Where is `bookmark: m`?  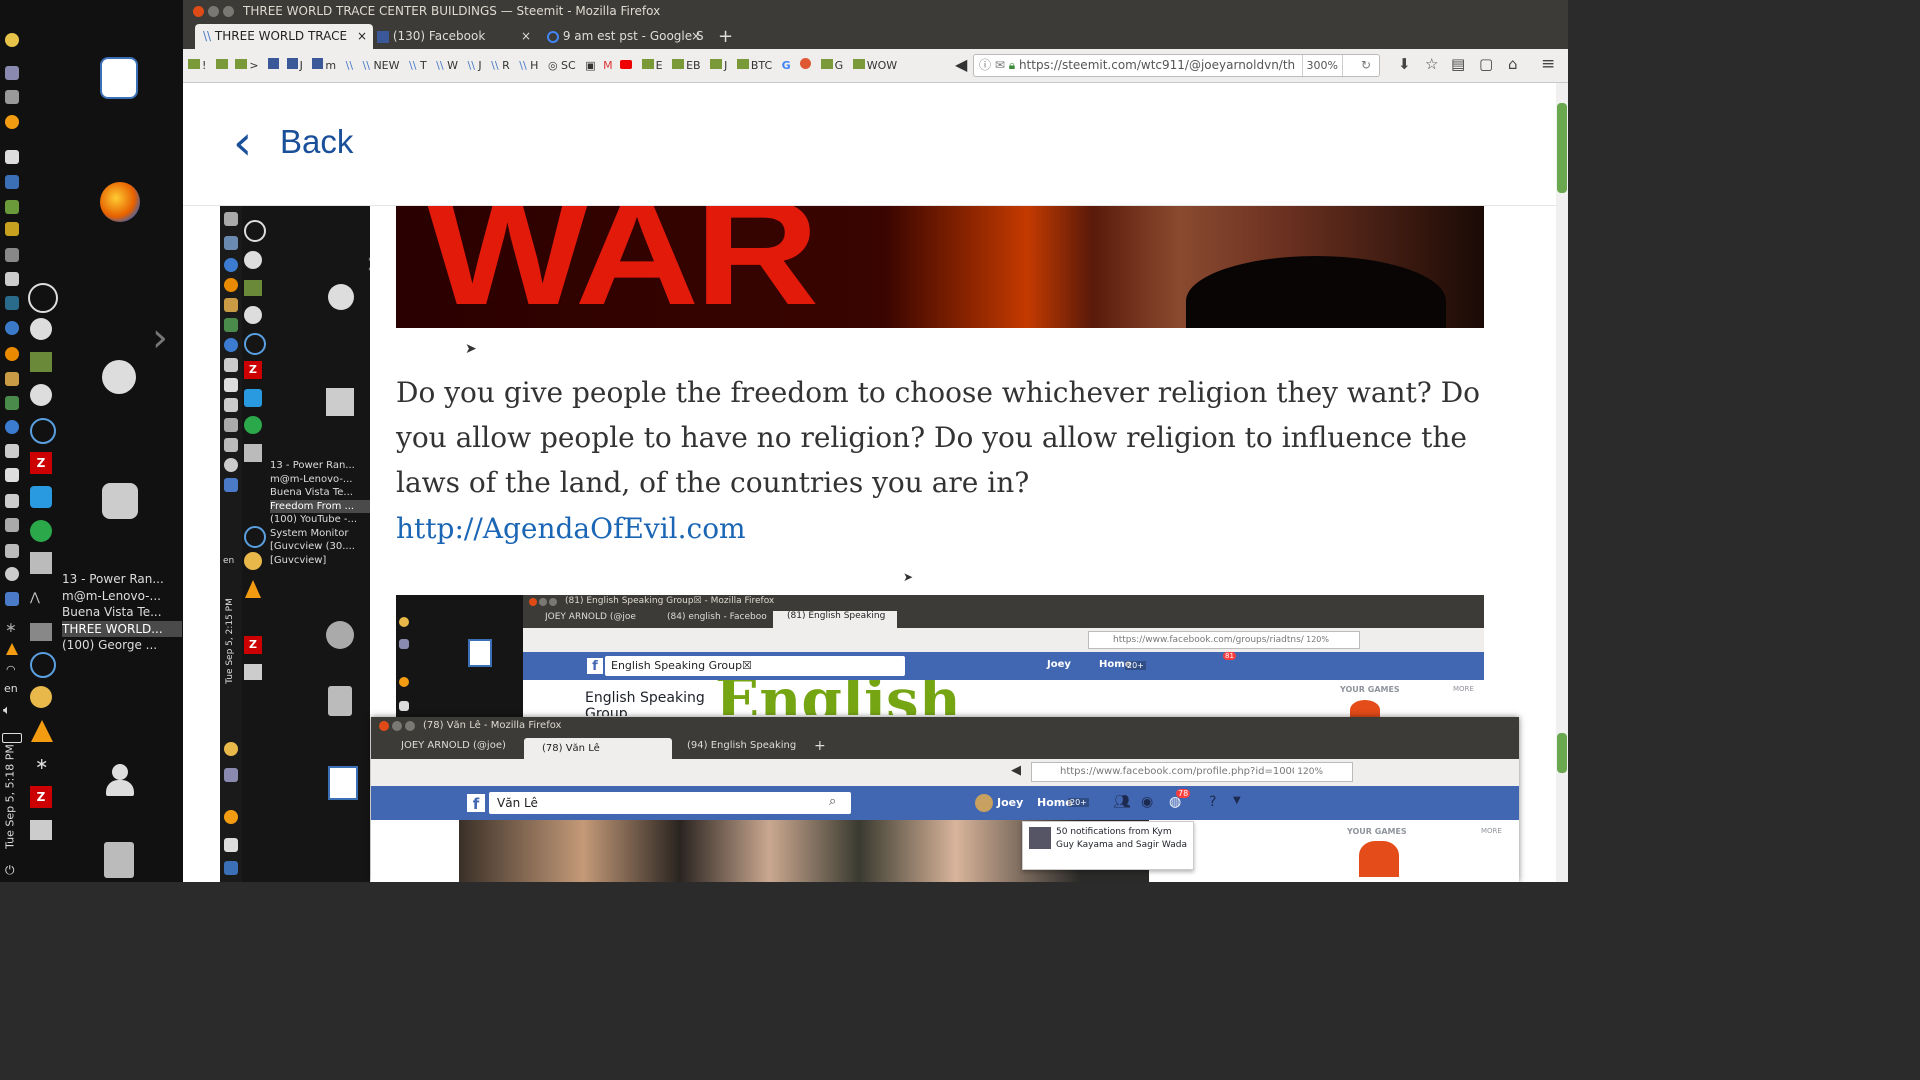 bookmark: m is located at coordinates (330, 65).